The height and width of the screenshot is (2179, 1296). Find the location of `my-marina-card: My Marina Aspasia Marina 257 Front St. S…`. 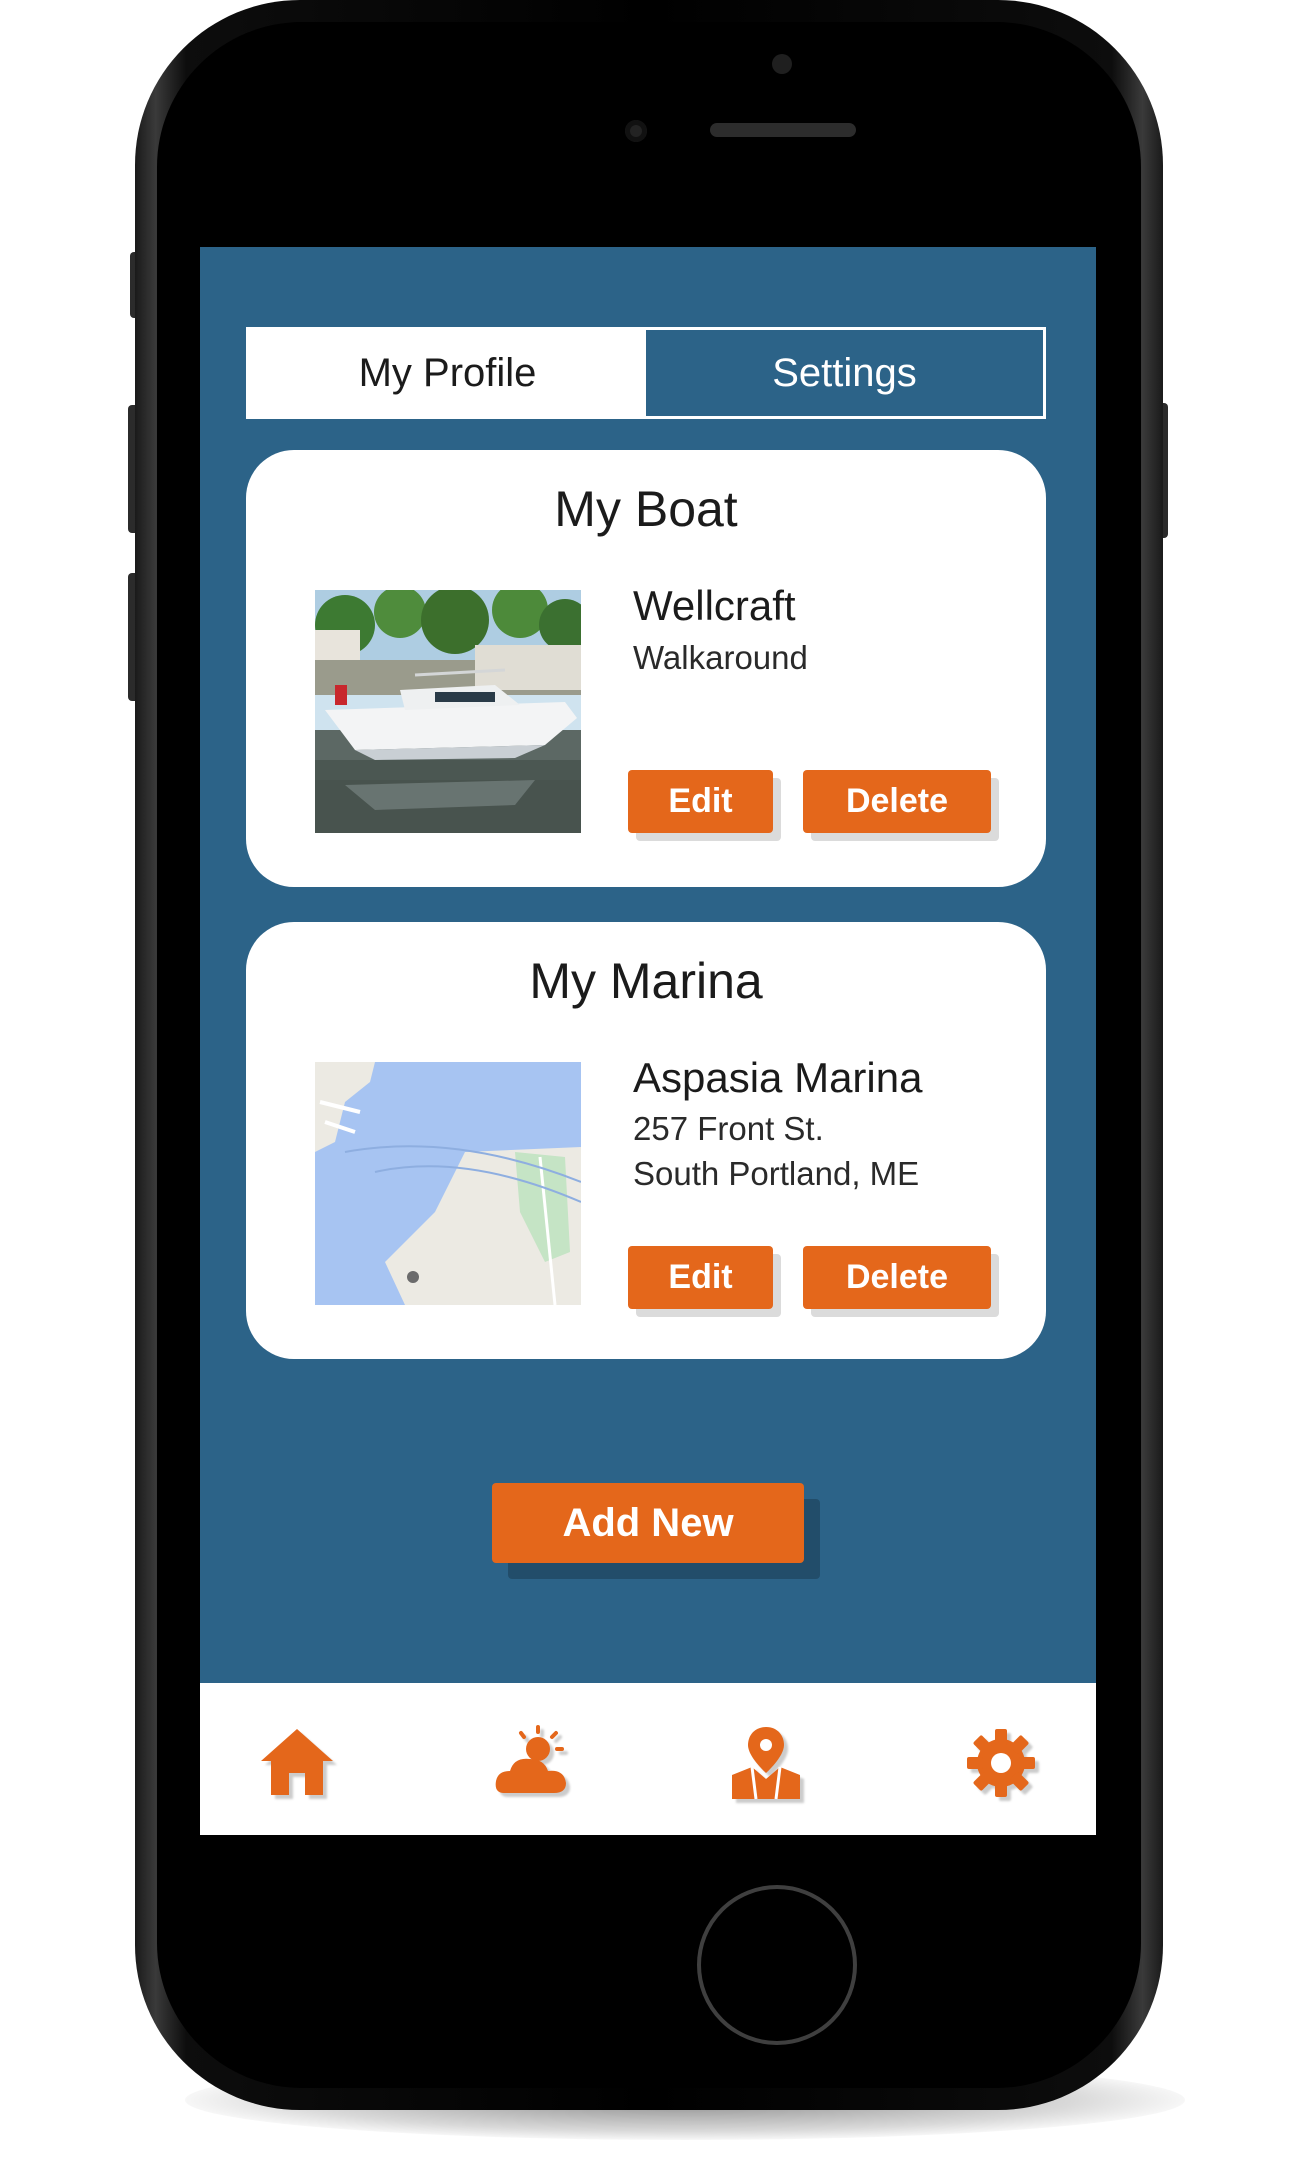

my-marina-card: My Marina Aspasia Marina 257 Front St. S… is located at coordinates (646, 1140).